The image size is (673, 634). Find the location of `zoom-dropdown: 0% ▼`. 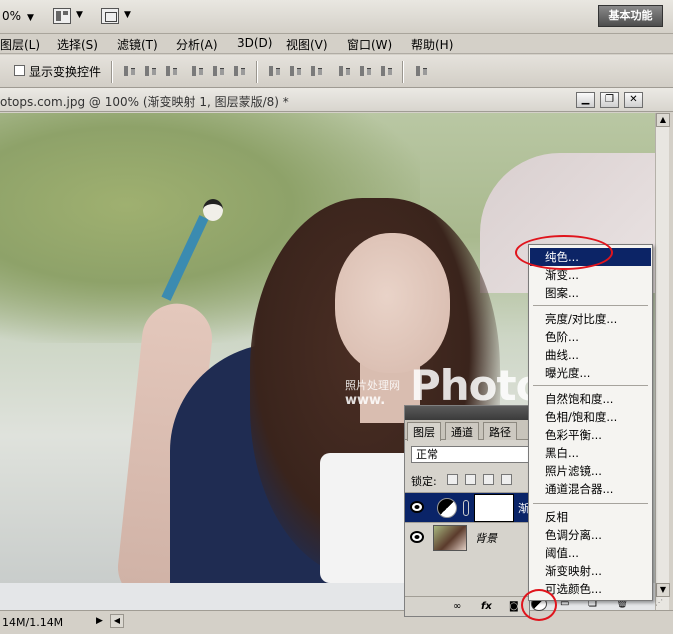

zoom-dropdown: 0% ▼ is located at coordinates (18, 16).